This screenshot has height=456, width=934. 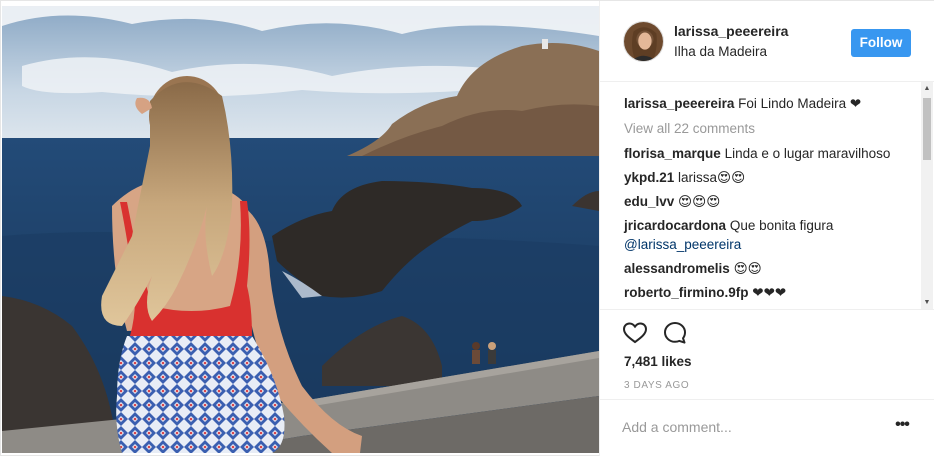 What do you see at coordinates (649, 201) in the screenshot?
I see `comment-author: edu_lvv` at bounding box center [649, 201].